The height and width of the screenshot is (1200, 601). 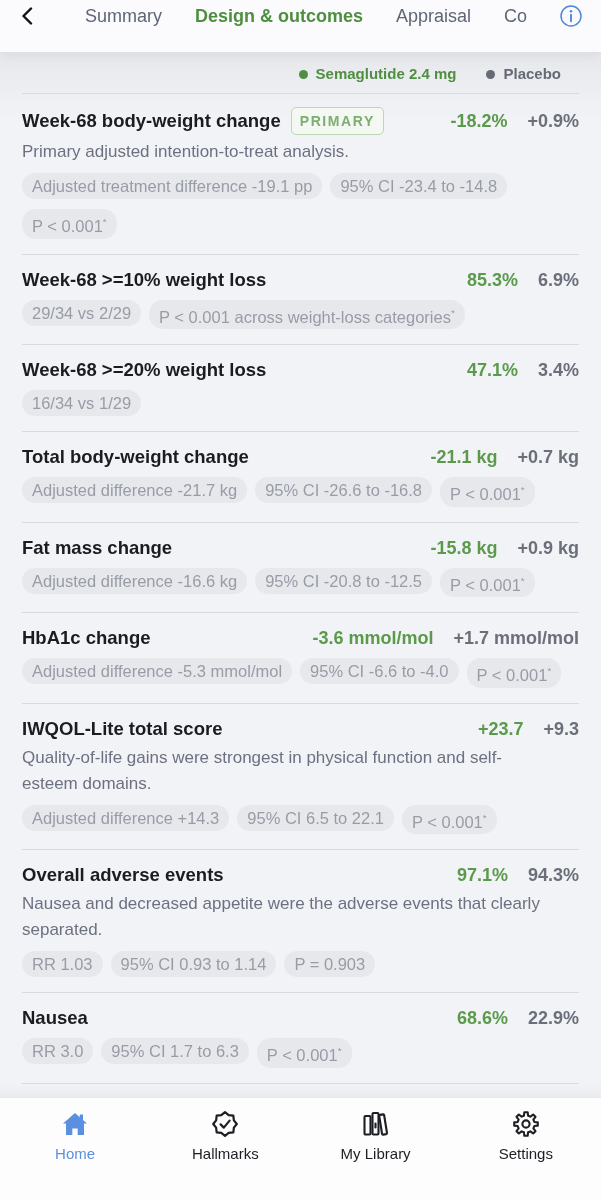 What do you see at coordinates (558, 370) in the screenshot?
I see `placebo-value: 3.4%` at bounding box center [558, 370].